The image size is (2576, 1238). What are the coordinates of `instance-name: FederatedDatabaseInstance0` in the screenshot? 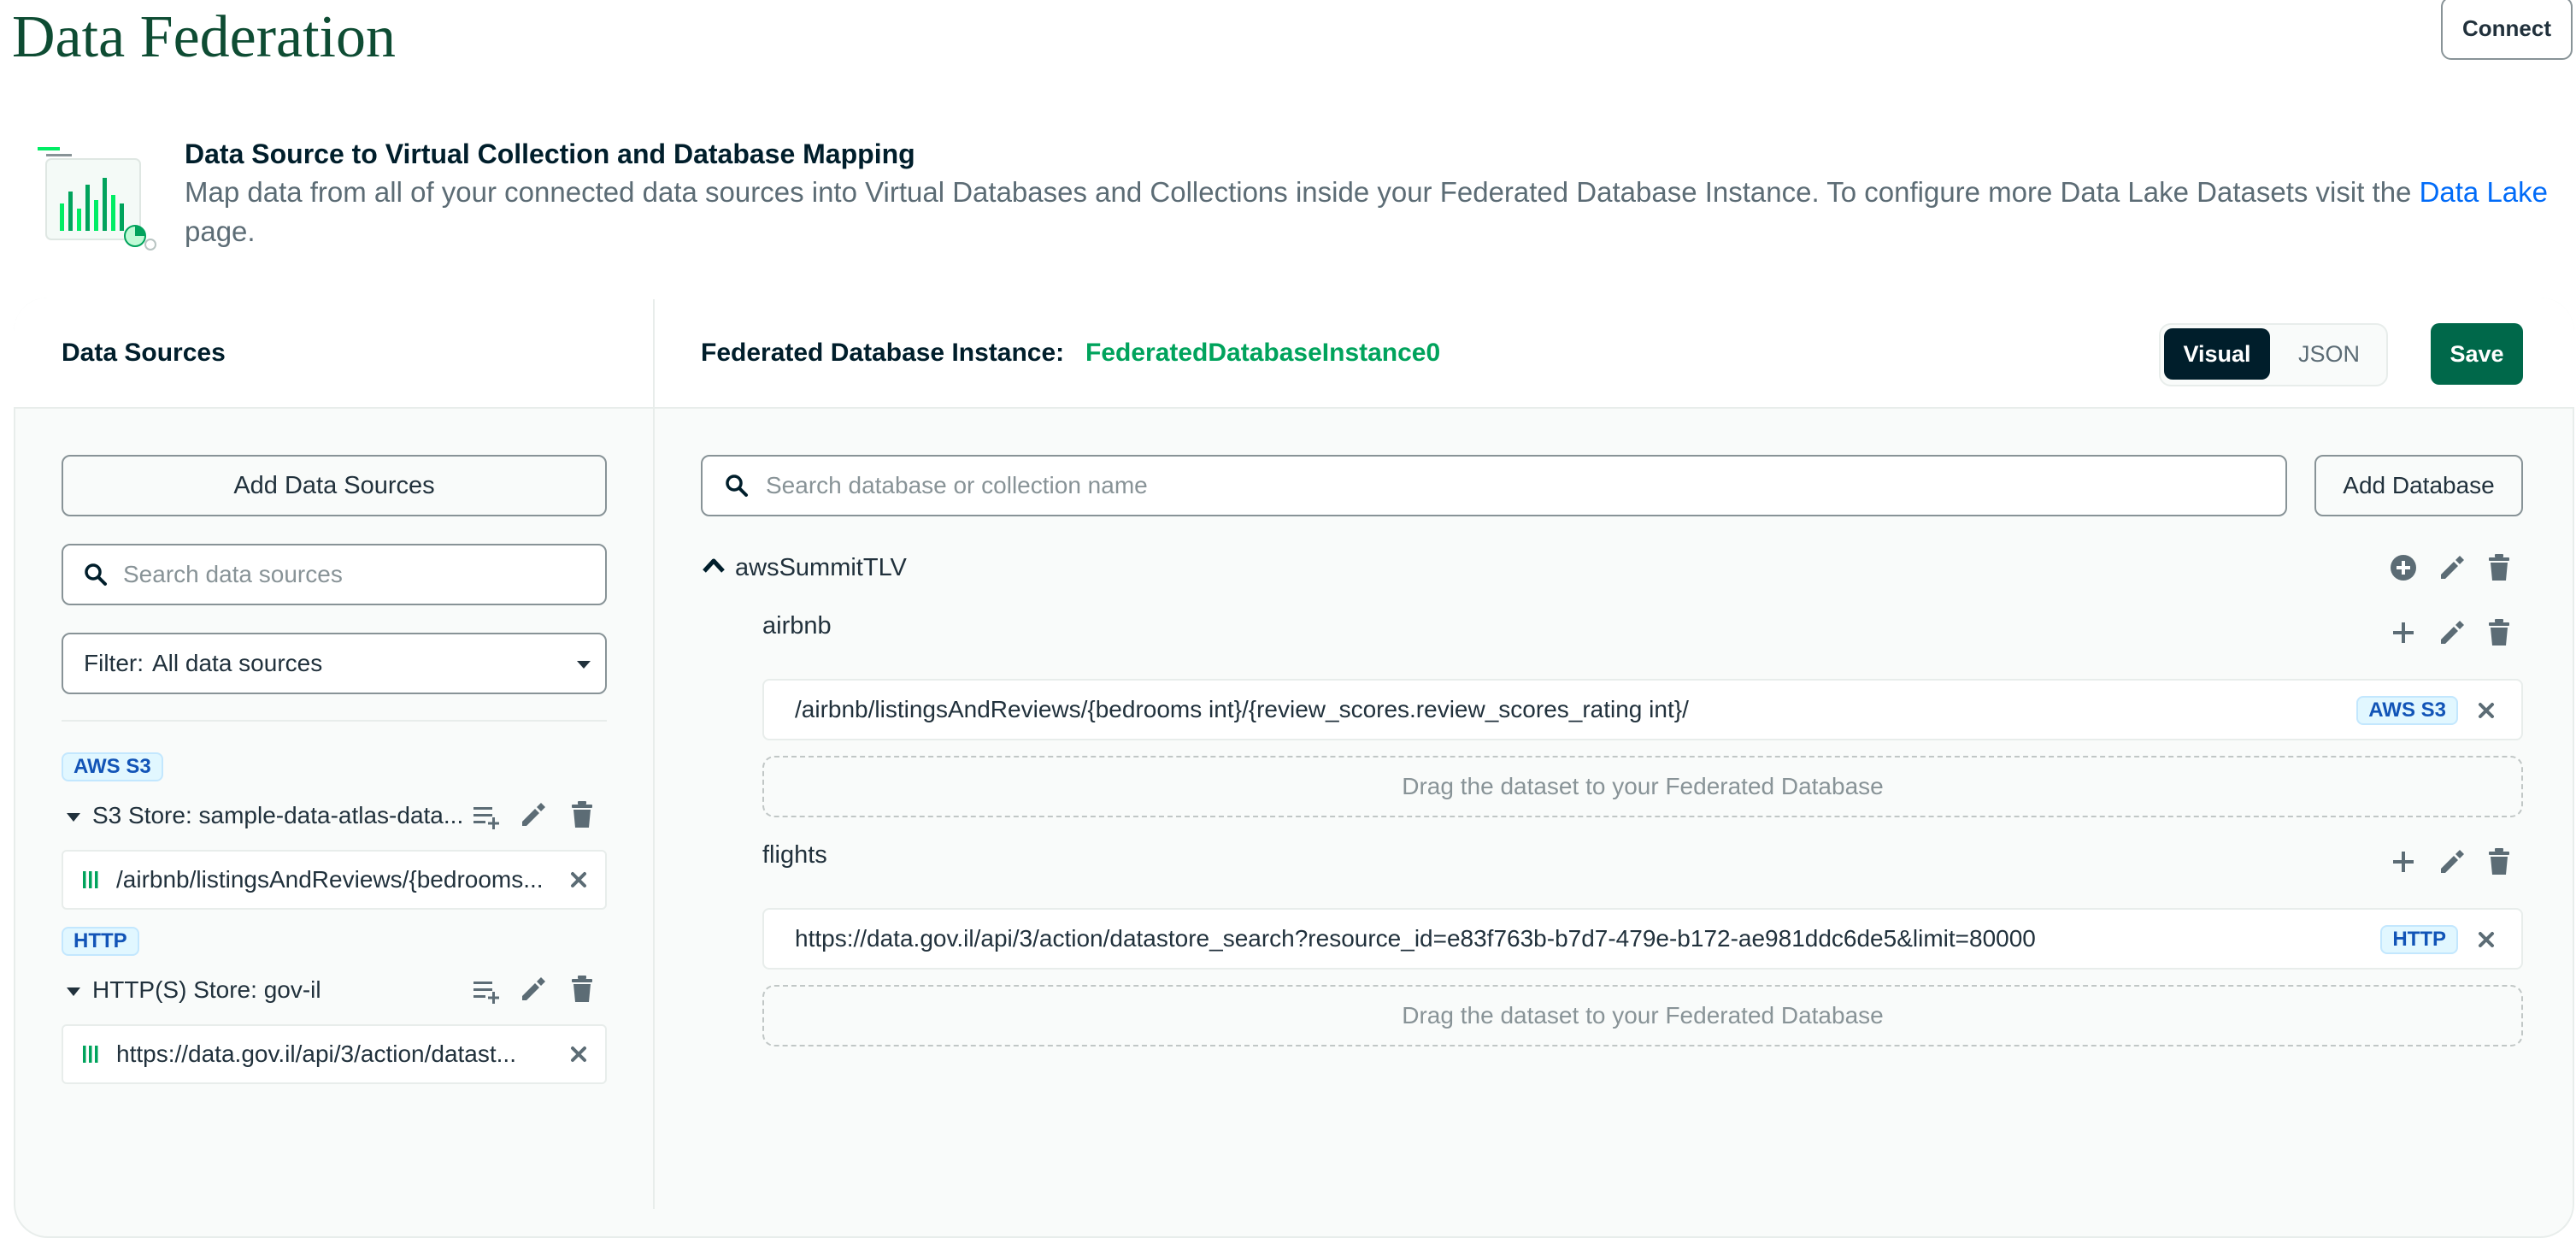 It's located at (1263, 353).